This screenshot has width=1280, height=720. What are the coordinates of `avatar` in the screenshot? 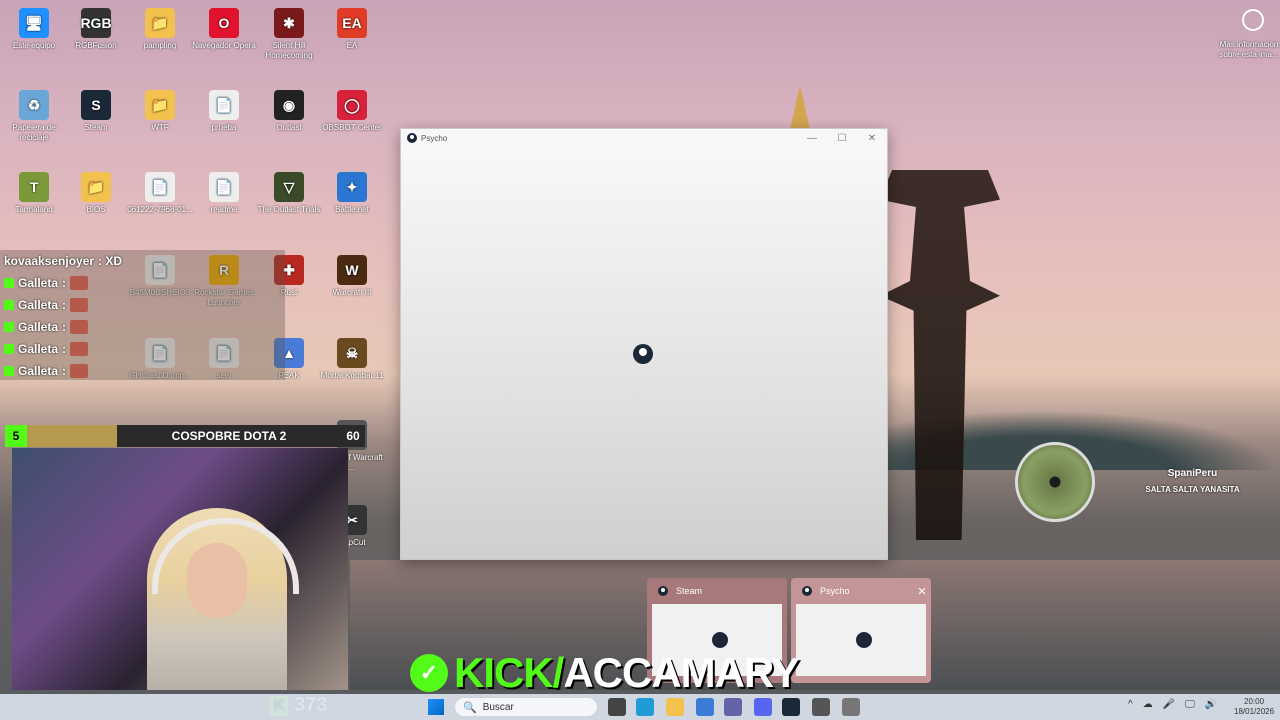 It's located at (1055, 482).